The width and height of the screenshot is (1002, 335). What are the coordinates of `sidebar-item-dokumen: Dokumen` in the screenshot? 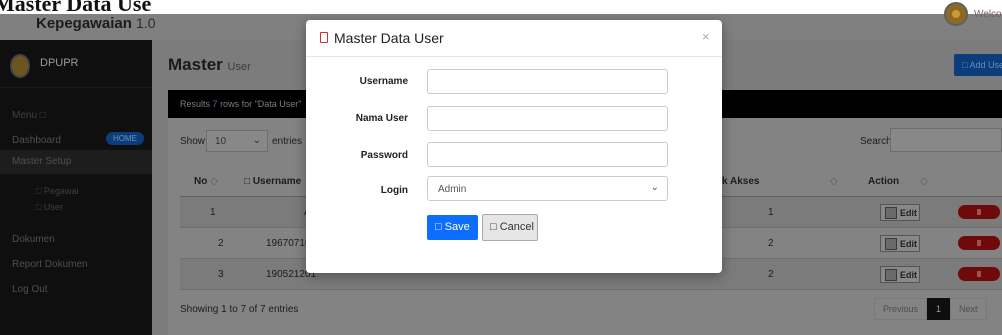 It's located at (33, 239).